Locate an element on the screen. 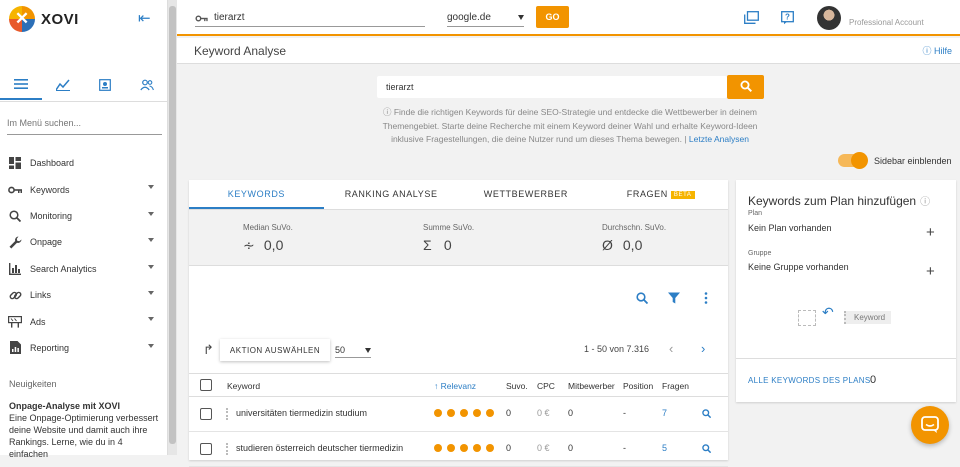 This screenshot has width=960, height=467. wrench-icon is located at coordinates (15, 242).